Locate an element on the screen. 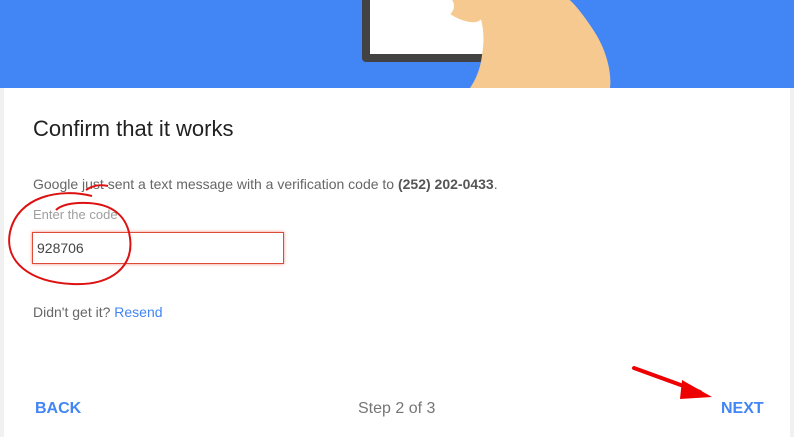 This screenshot has width=794, height=437. resend-row: Didn't get it? Resend is located at coordinates (98, 312).